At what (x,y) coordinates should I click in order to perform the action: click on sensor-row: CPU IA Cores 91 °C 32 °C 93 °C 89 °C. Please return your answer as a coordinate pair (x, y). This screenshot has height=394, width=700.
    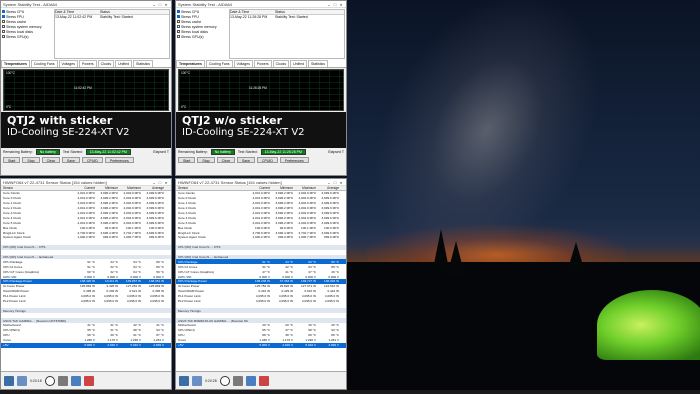
    Looking at the image, I should click on (261, 266).